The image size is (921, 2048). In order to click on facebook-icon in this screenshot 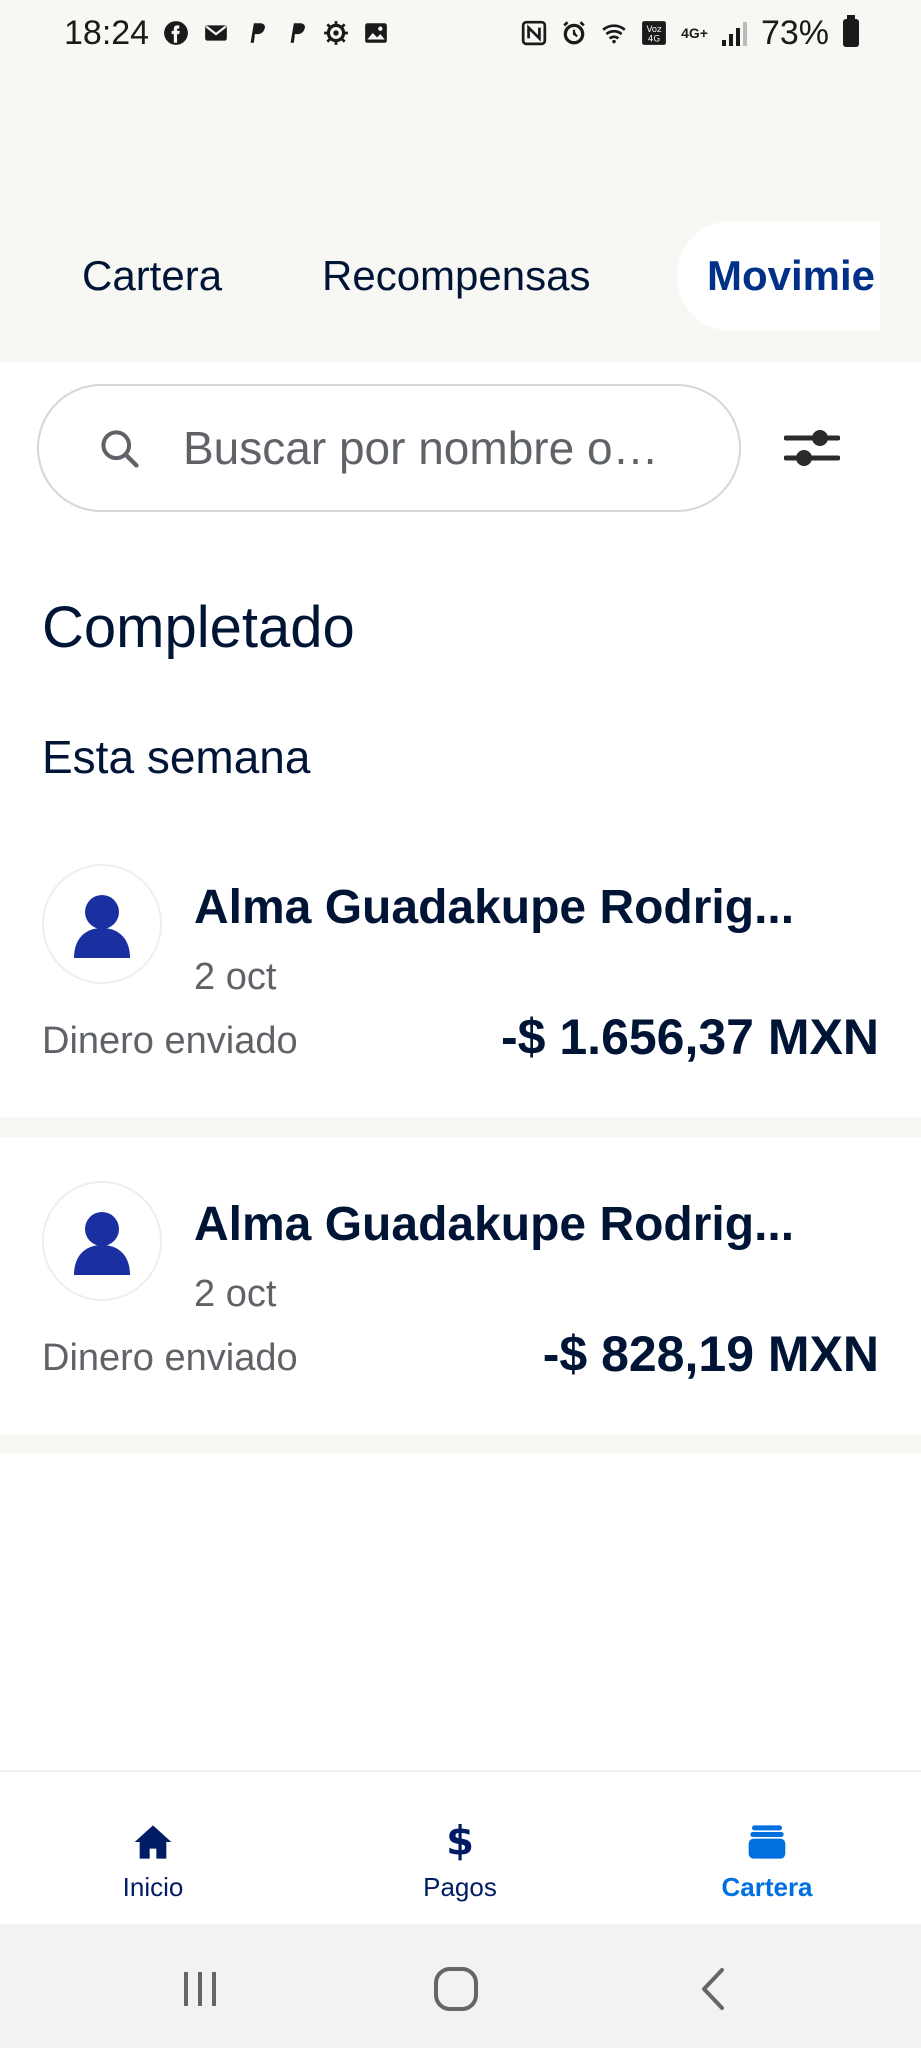, I will do `click(176, 33)`.